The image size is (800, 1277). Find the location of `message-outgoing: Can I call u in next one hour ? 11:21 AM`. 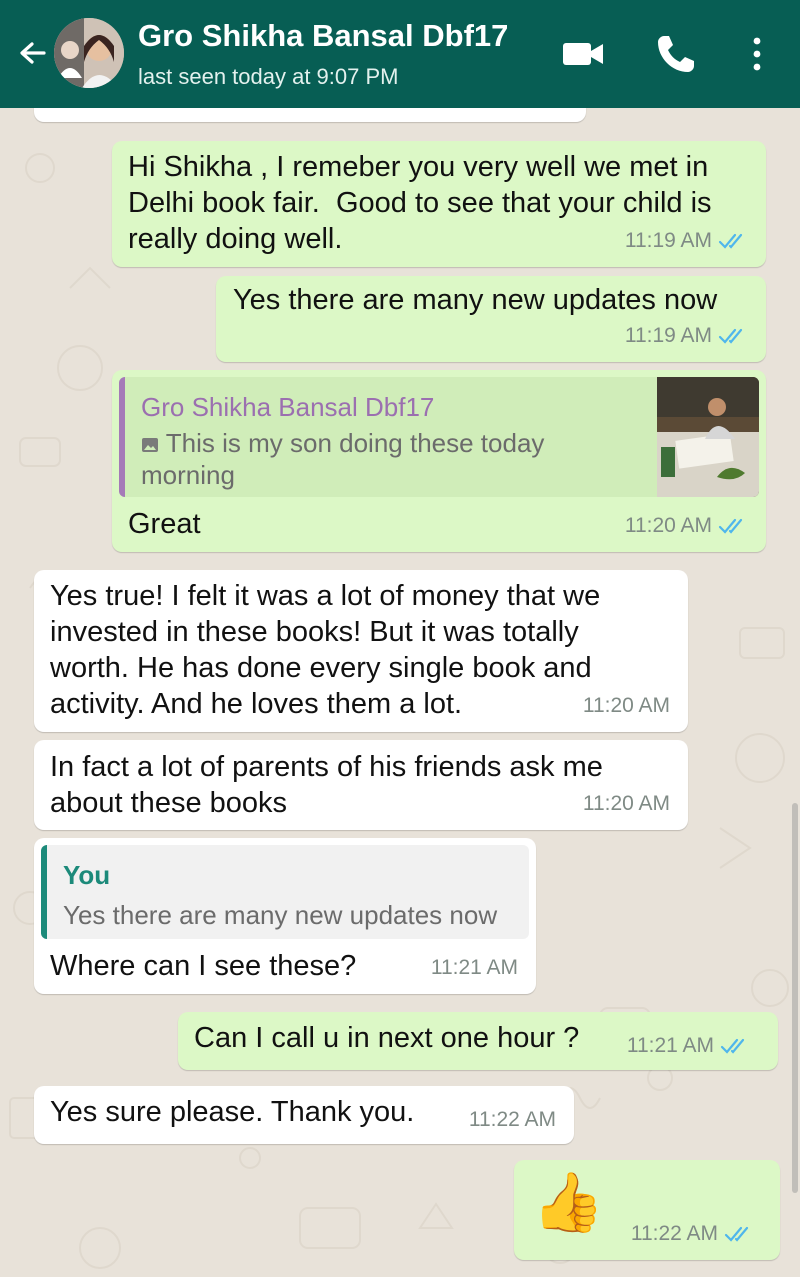

message-outgoing: Can I call u in next one hour ? 11:21 AM is located at coordinates (478, 1041).